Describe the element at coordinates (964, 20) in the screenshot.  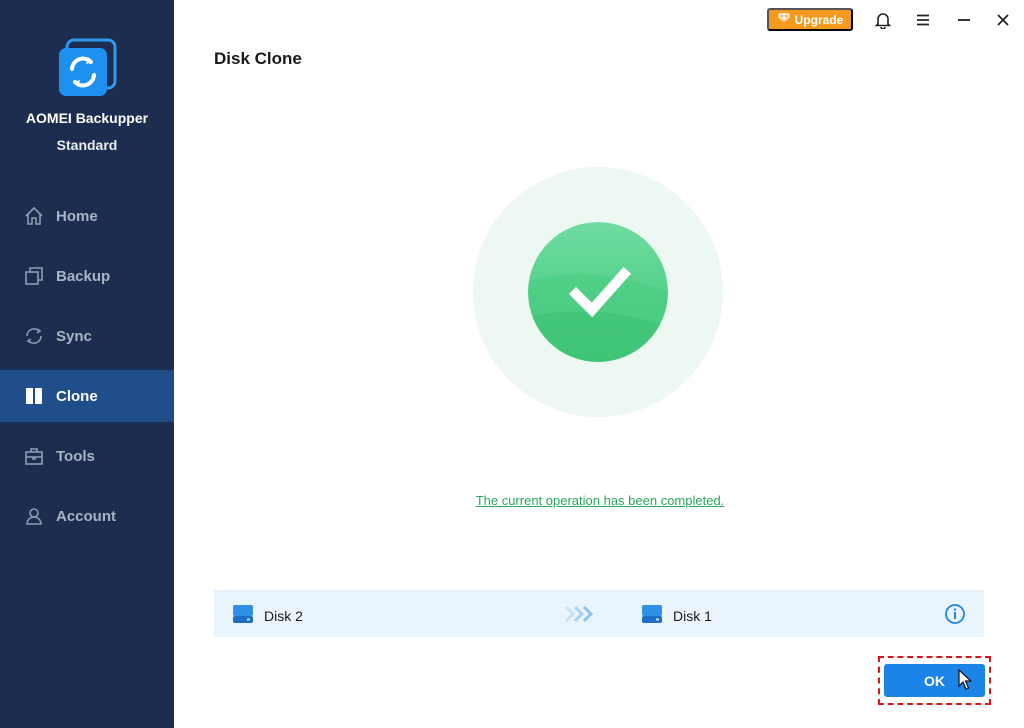
I see `minimize-icon` at that location.